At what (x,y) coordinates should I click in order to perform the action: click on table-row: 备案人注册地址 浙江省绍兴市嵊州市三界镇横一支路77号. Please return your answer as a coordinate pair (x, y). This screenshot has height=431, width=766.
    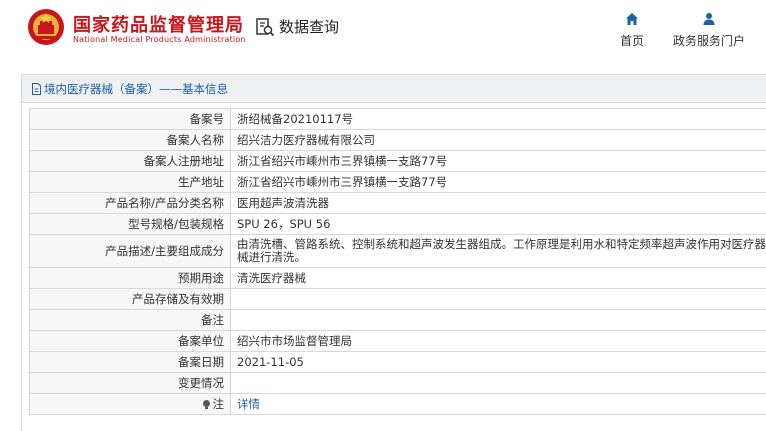
    Looking at the image, I should click on (397, 161).